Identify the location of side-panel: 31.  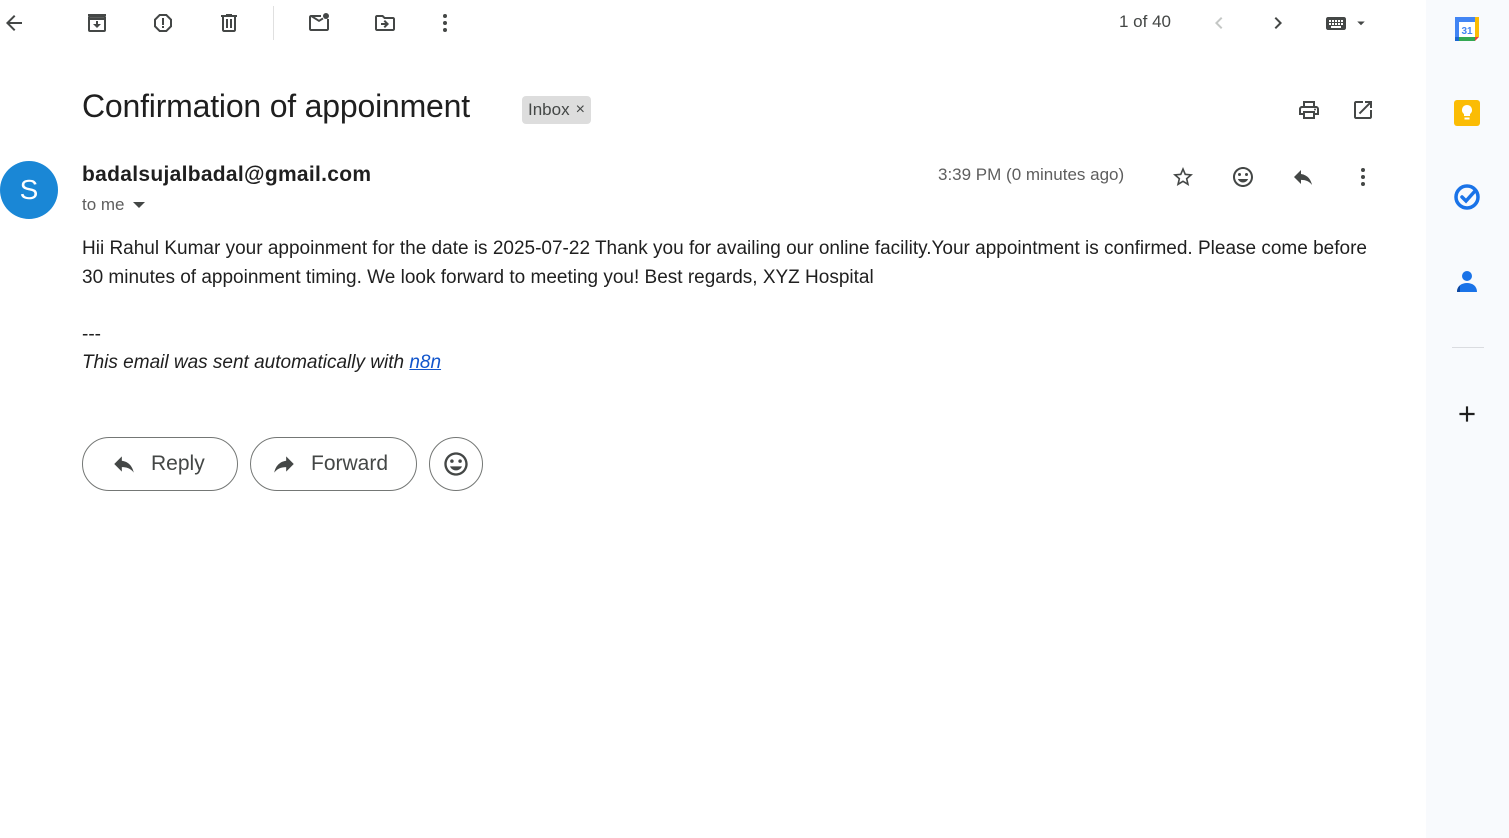
(1467, 419).